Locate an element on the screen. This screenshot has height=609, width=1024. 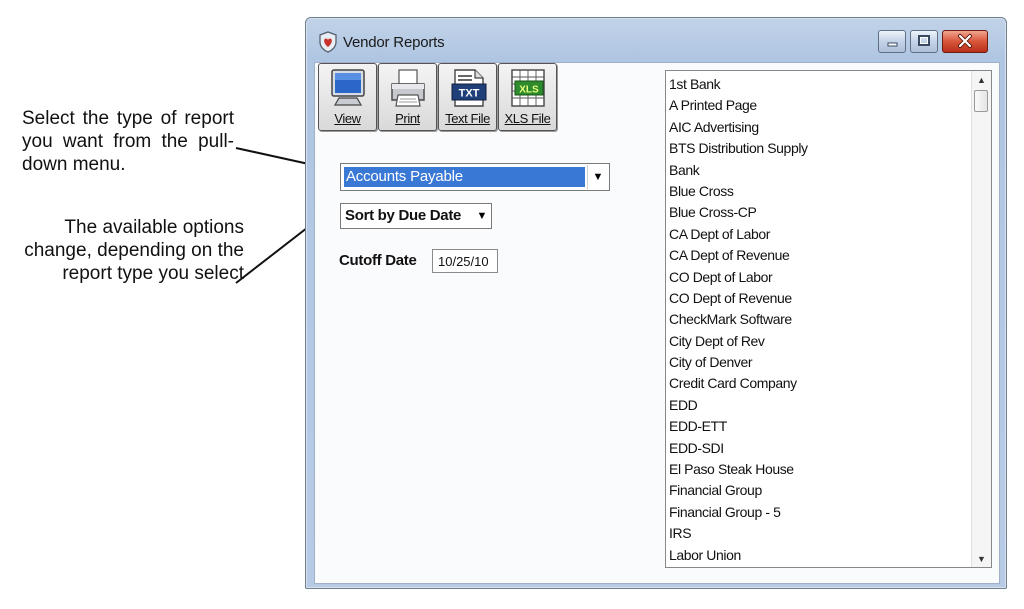
maximize-icon is located at coordinates (924, 40).